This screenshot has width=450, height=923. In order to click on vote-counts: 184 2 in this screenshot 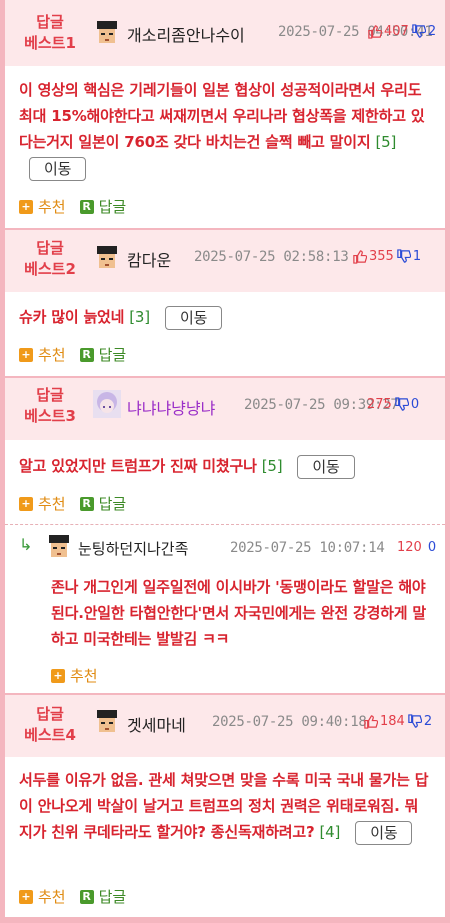, I will do `click(397, 721)`.